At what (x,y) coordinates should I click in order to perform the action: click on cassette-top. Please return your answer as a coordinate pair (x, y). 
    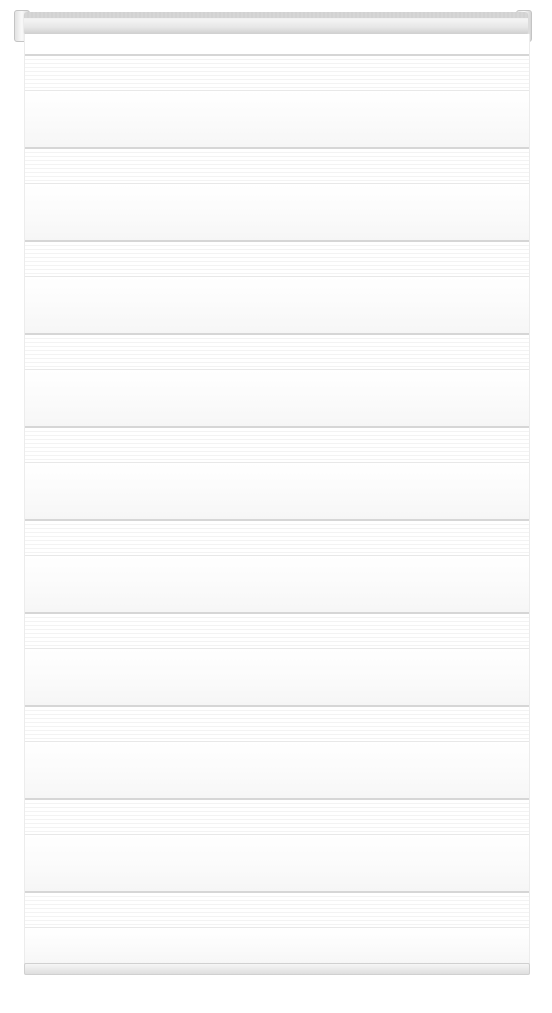
    Looking at the image, I should click on (276, 15).